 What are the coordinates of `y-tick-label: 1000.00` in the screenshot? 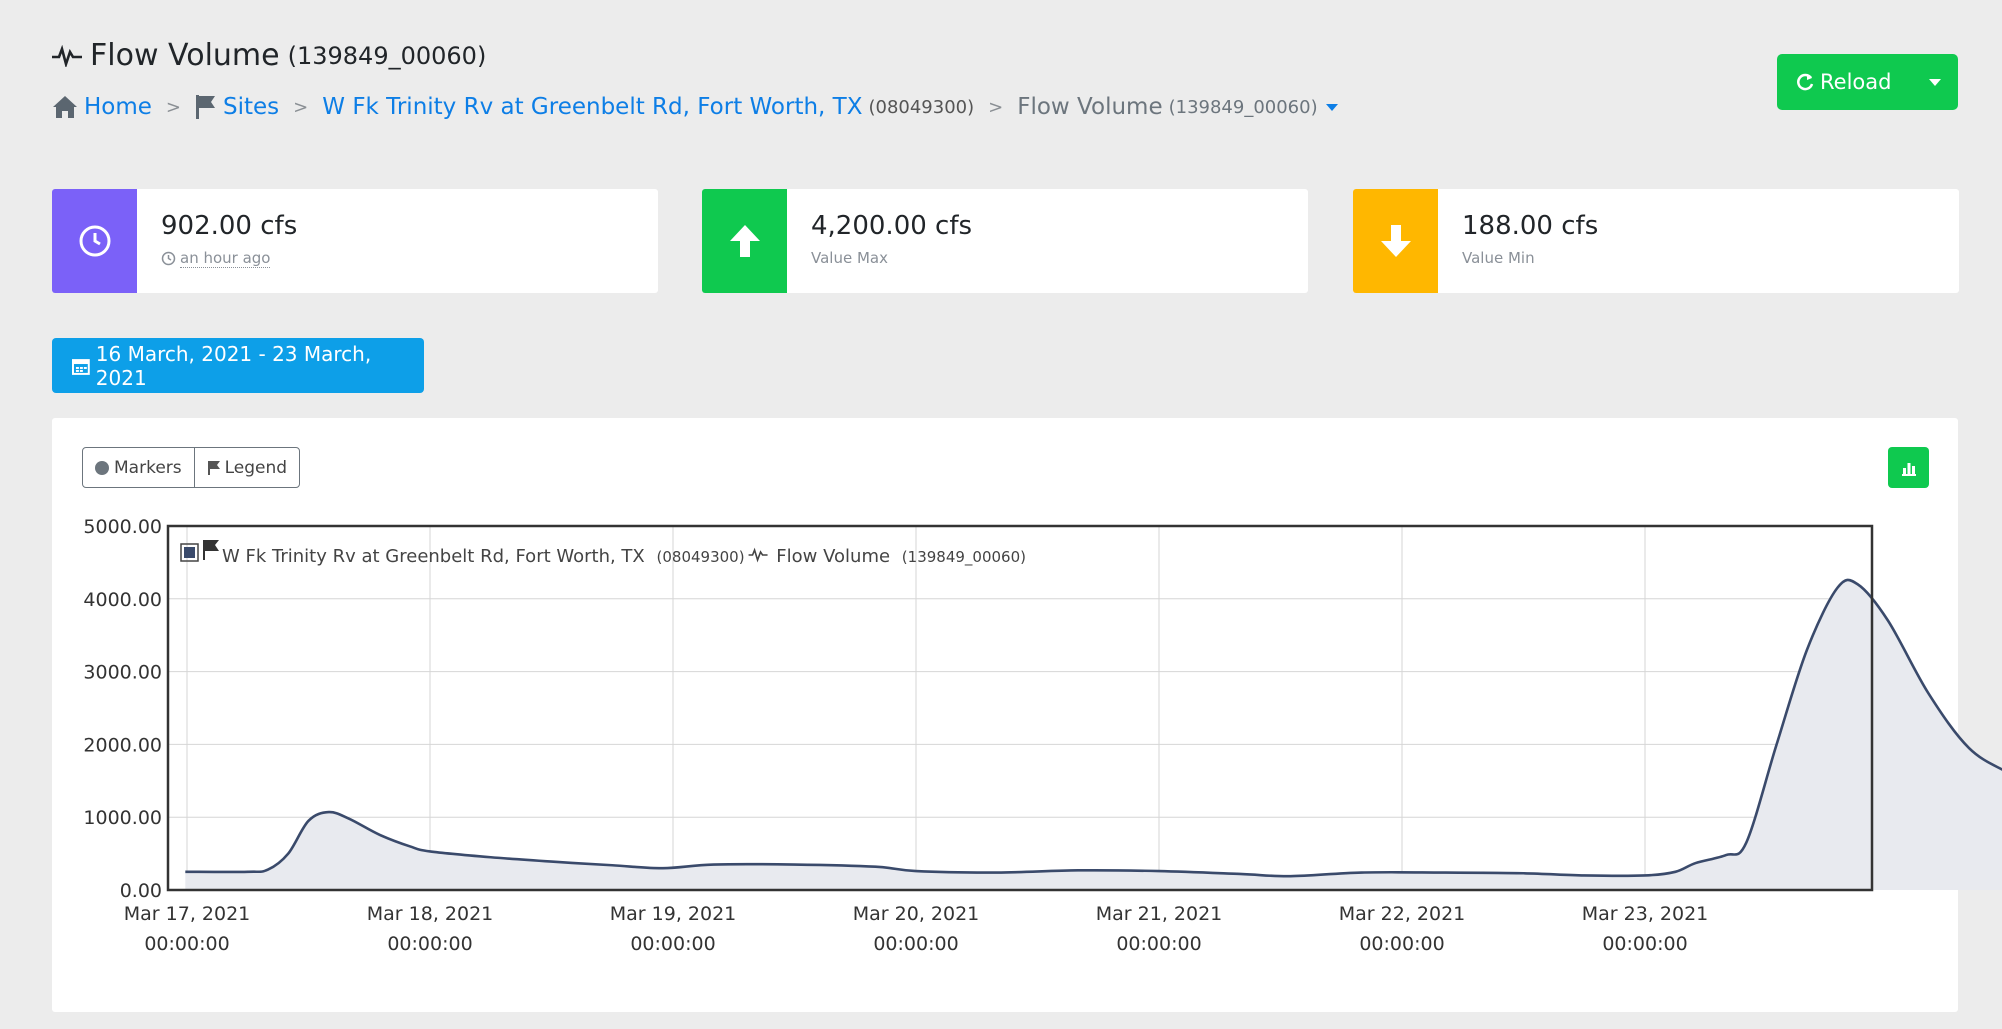 It's located at (122, 818).